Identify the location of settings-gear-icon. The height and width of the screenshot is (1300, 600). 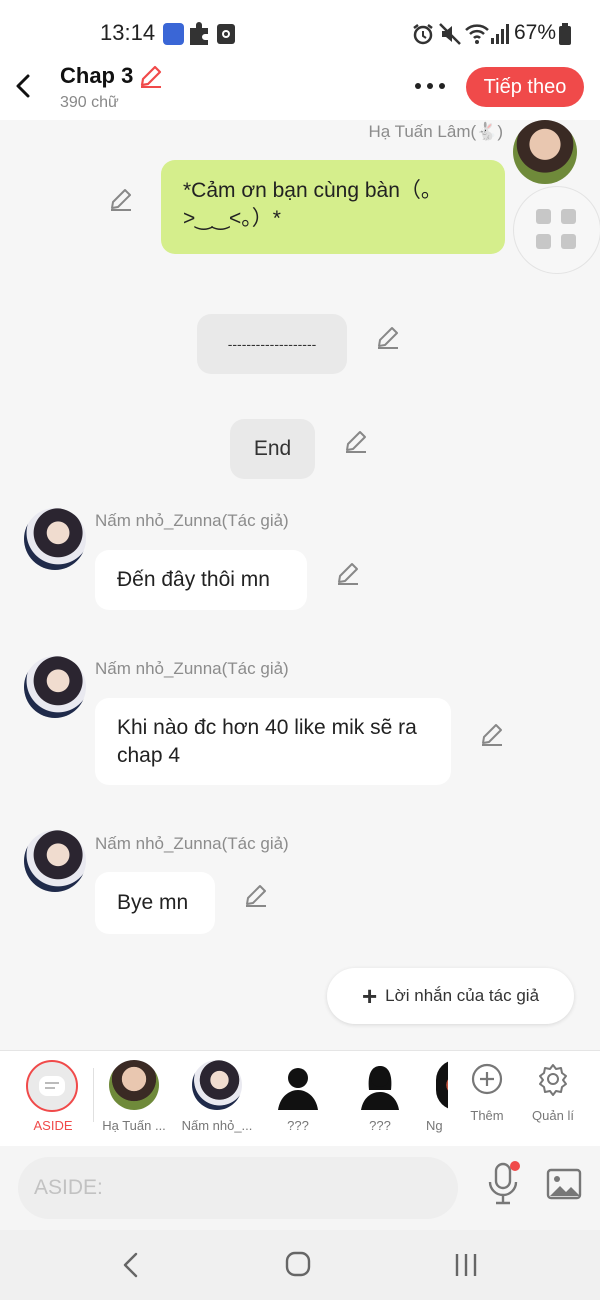
(553, 1080).